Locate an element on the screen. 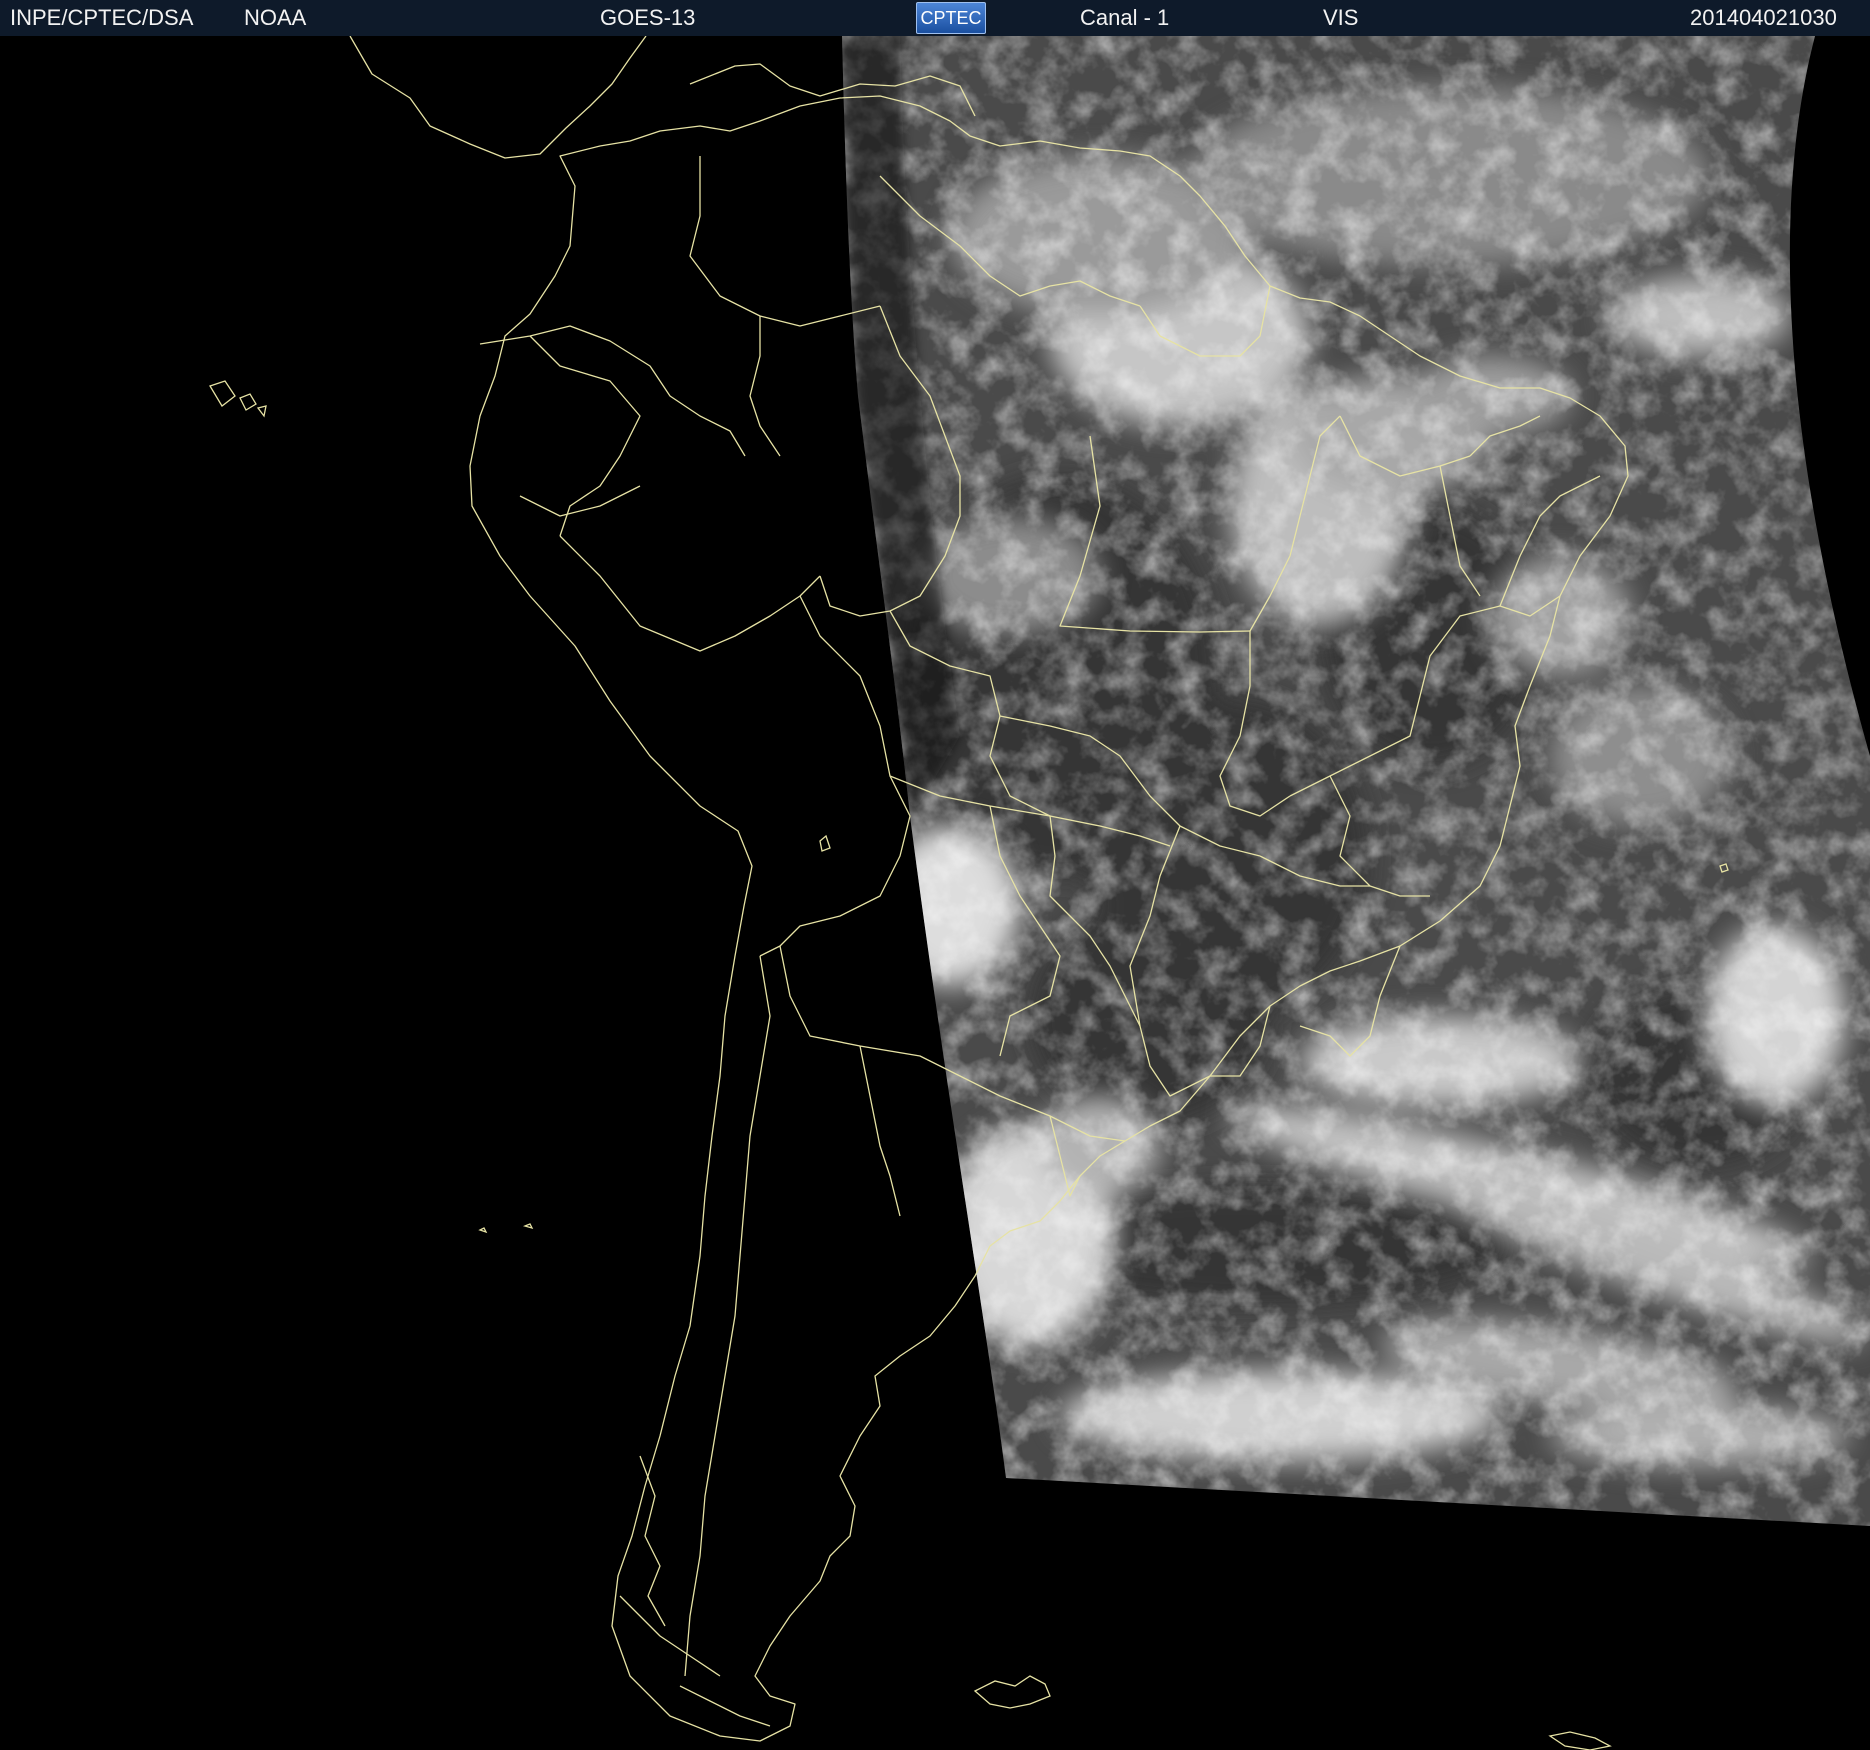 The width and height of the screenshot is (1870, 1750). satellite-label: GOES-13 is located at coordinates (648, 17).